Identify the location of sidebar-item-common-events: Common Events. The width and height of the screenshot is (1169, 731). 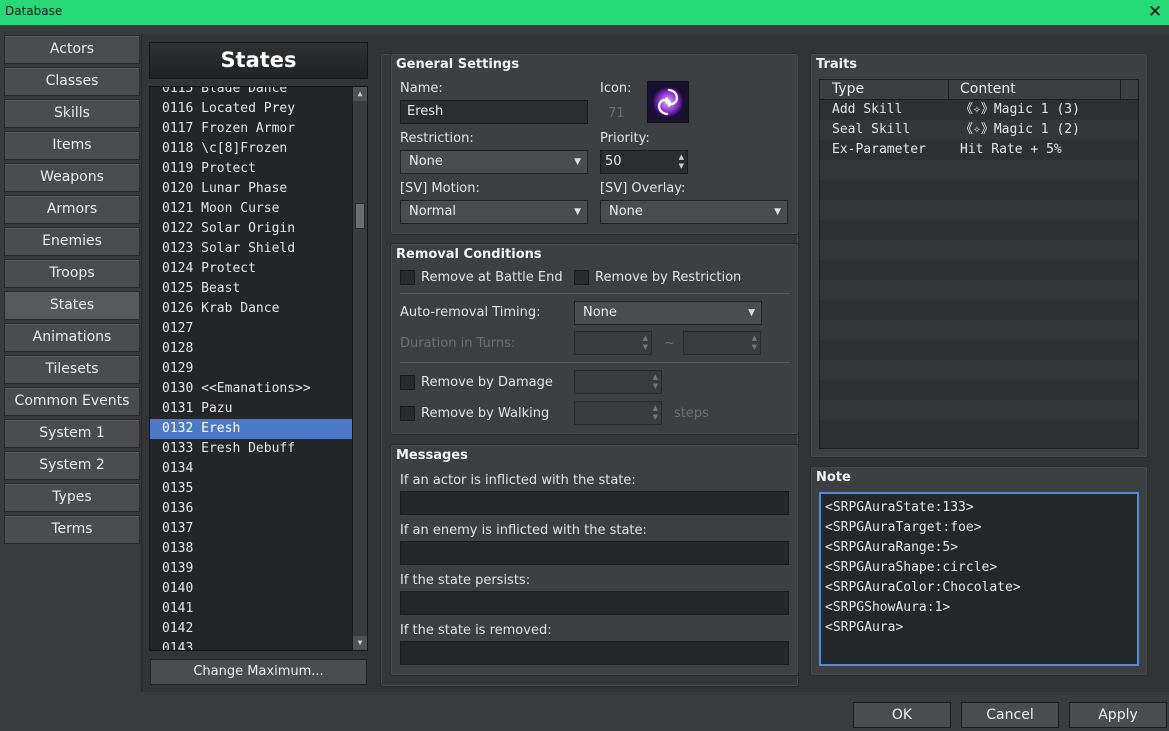
(72, 401).